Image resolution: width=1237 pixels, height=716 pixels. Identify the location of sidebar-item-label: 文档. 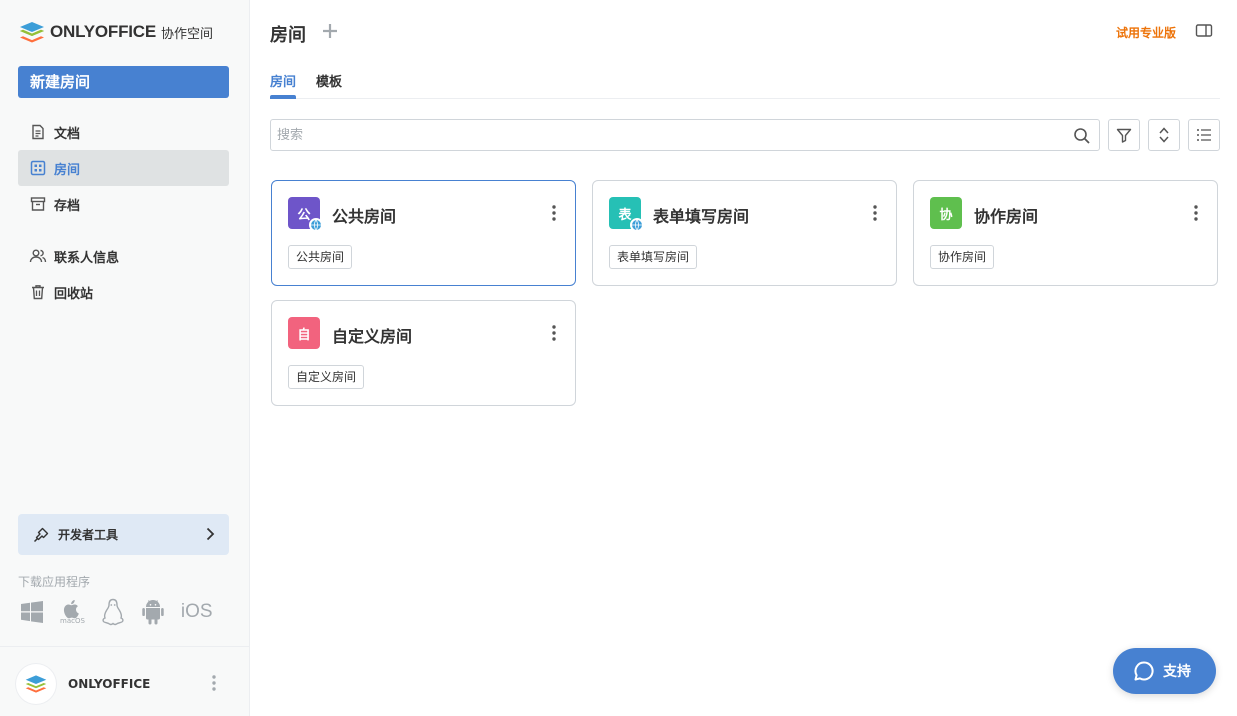
(67, 134).